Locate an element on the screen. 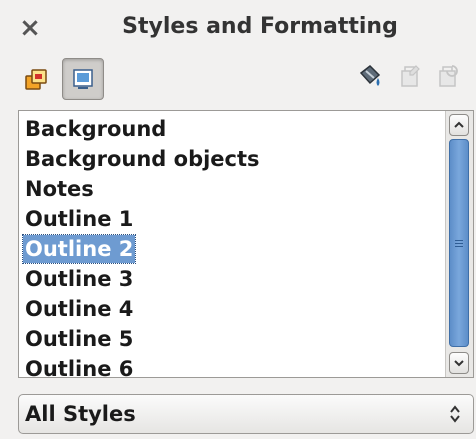 This screenshot has width=476, height=439. update-style-button is located at coordinates (448, 76).